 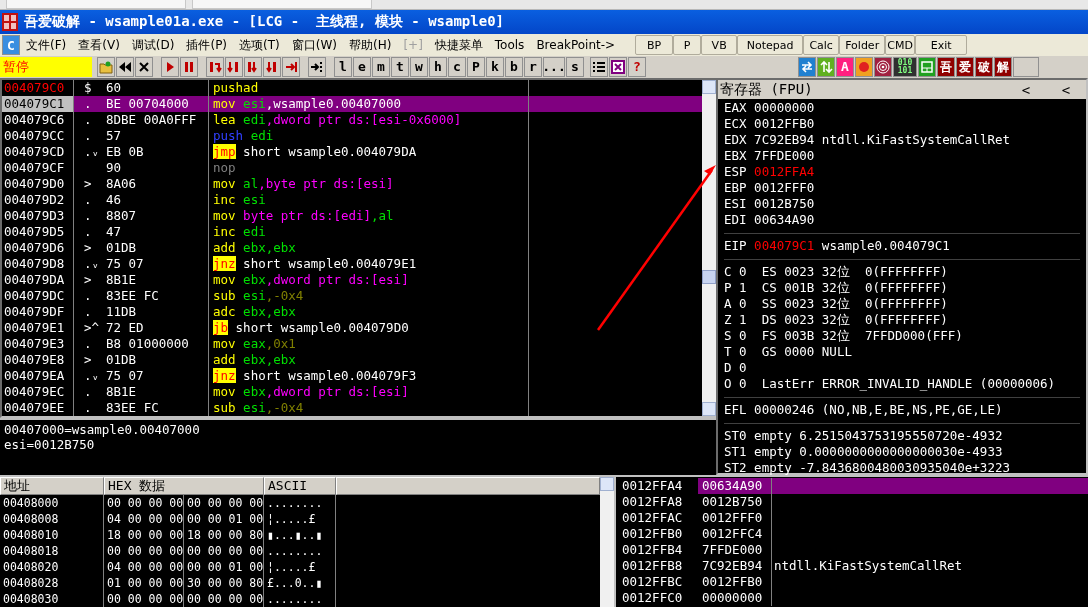 I want to click on stack-row: 0012FFB8 7C92EB94 ntdll.KiFastSystemCallRet, so click(x=852, y=566).